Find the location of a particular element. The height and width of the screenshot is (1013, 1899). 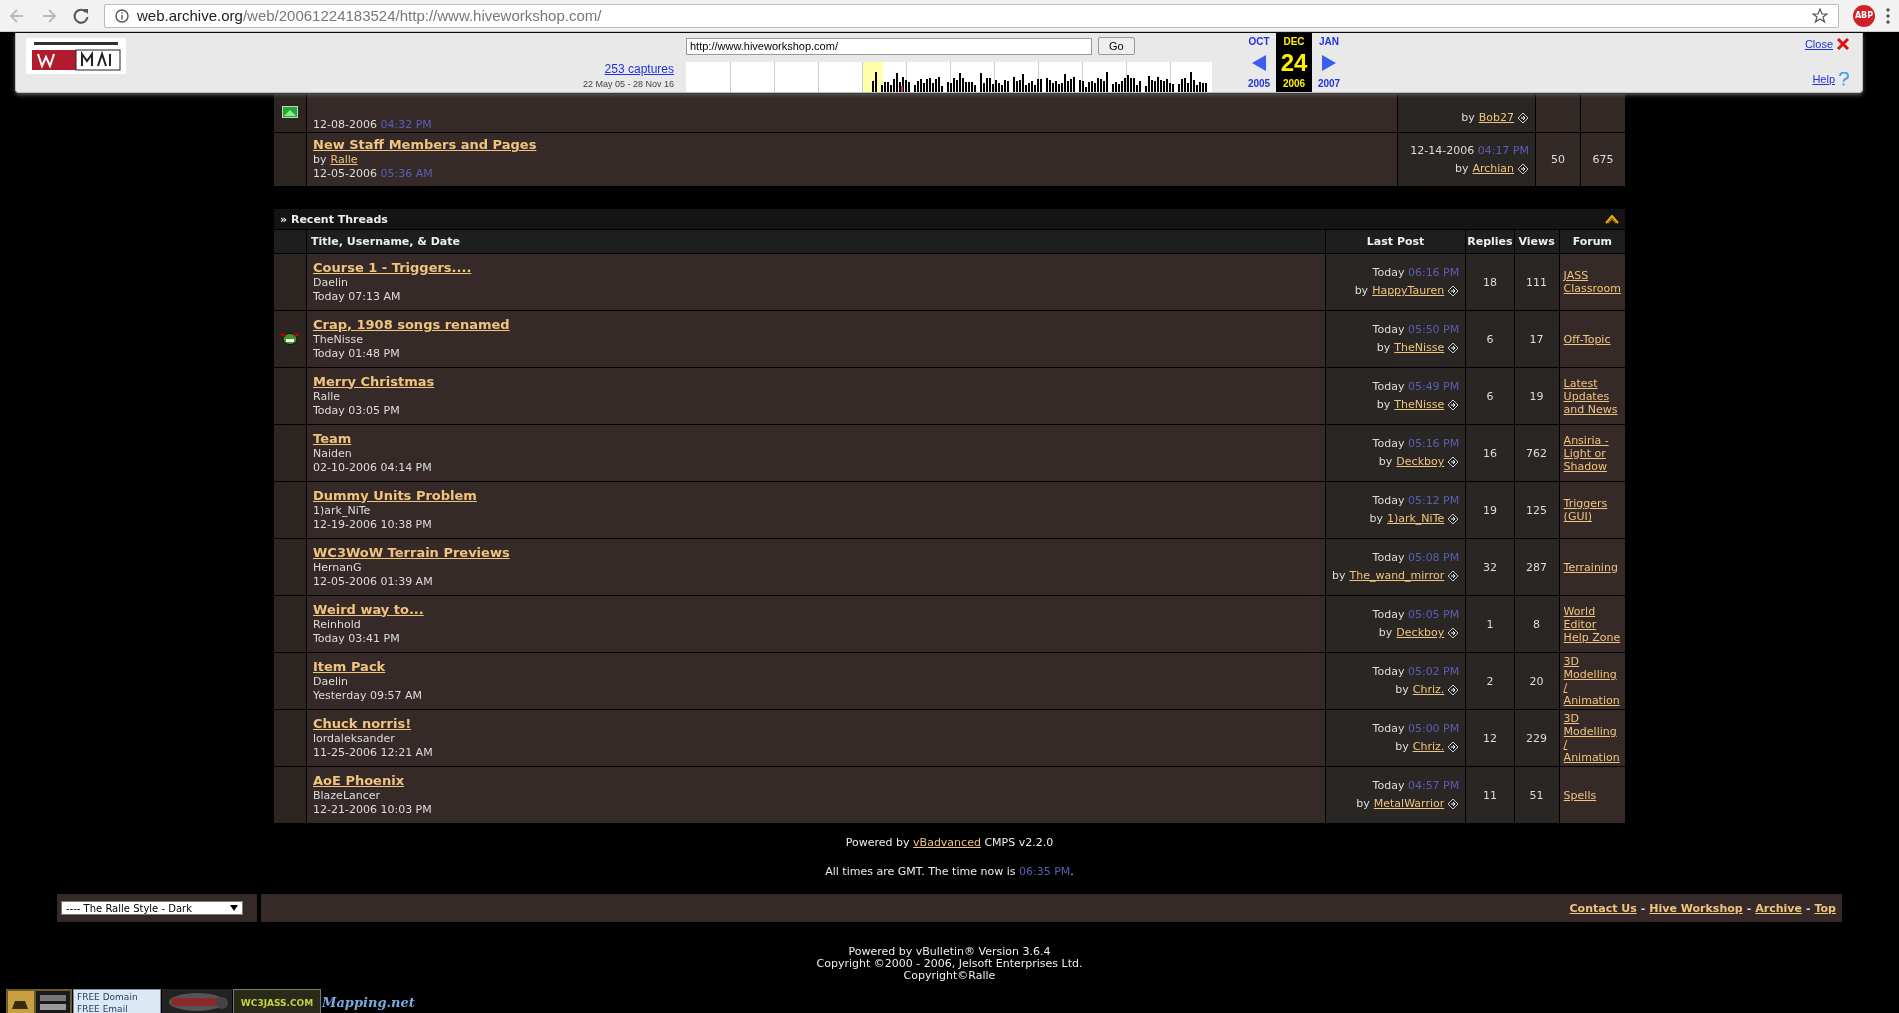

thread-title-link: Chuck norris! is located at coordinates (362, 723).